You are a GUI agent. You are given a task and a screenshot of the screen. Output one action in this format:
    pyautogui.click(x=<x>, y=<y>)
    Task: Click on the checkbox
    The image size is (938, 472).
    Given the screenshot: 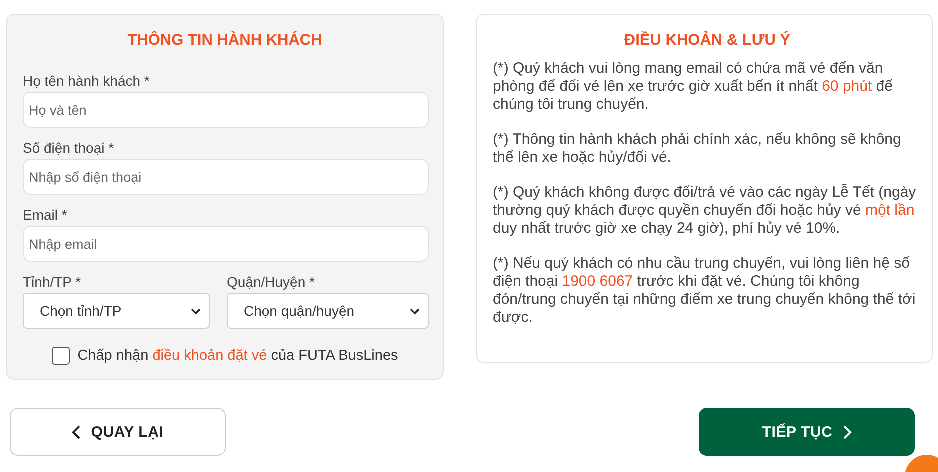 What is the action you would take?
    pyautogui.click(x=61, y=356)
    